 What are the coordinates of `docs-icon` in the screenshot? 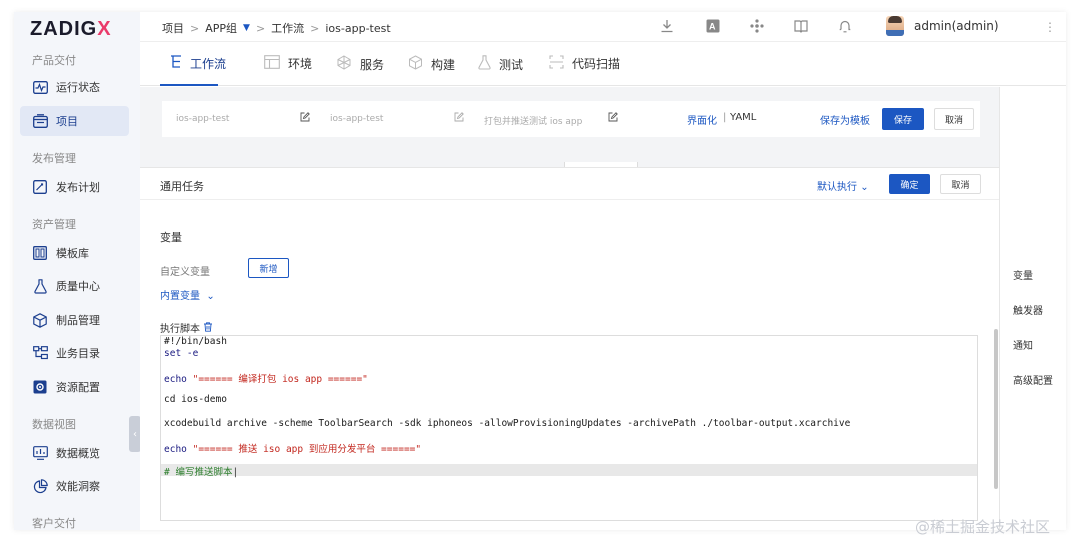 It's located at (801, 26).